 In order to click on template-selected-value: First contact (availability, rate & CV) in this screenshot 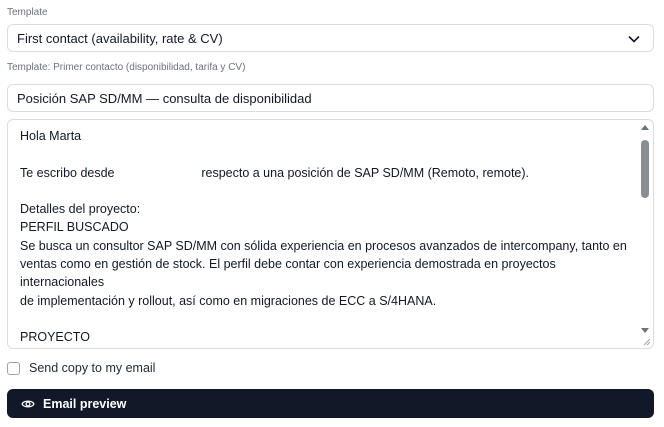, I will do `click(120, 38)`.